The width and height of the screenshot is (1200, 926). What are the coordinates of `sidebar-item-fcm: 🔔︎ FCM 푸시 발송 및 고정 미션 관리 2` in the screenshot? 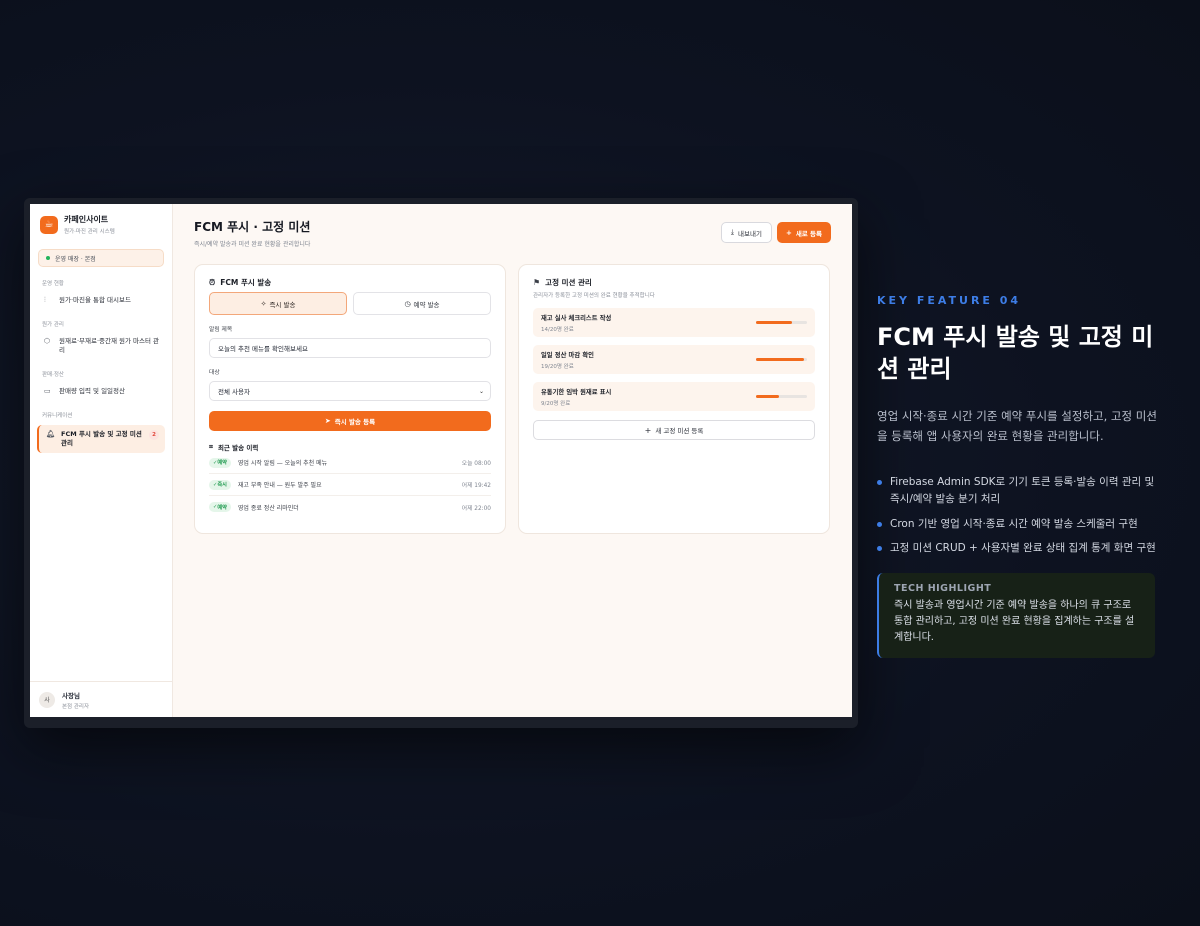 It's located at (101, 439).